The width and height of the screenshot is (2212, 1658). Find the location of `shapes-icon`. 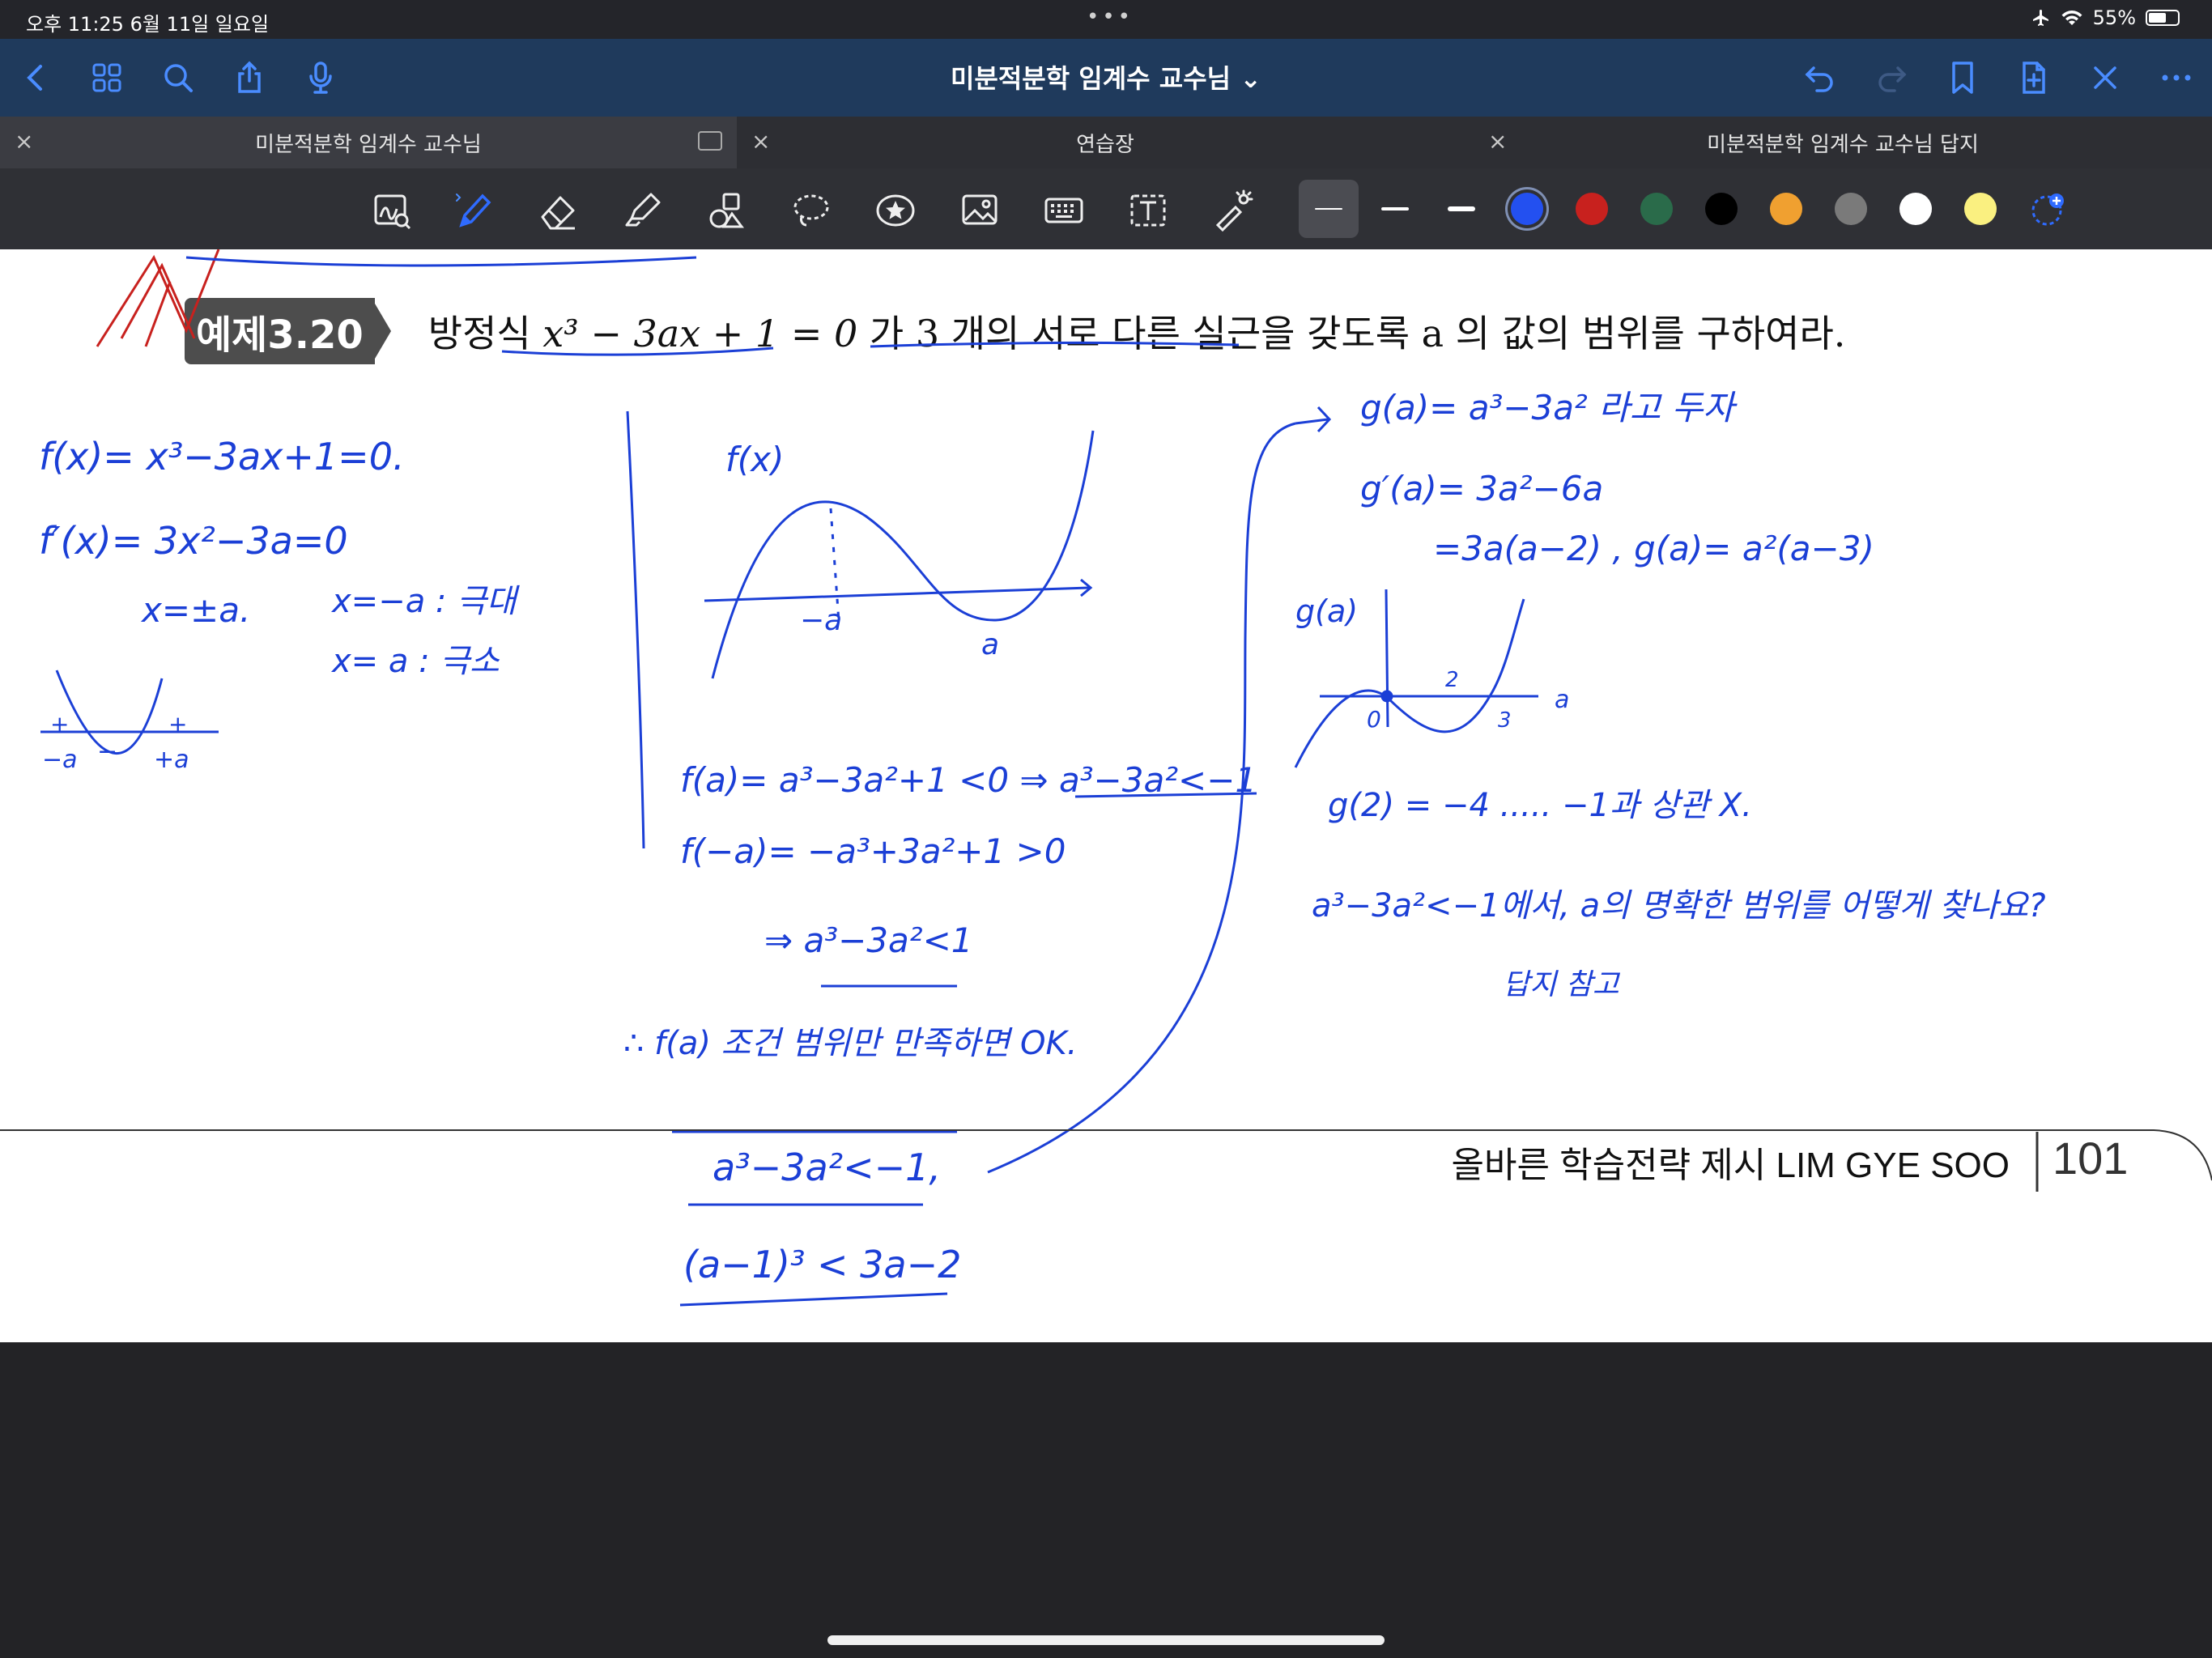

shapes-icon is located at coordinates (727, 210).